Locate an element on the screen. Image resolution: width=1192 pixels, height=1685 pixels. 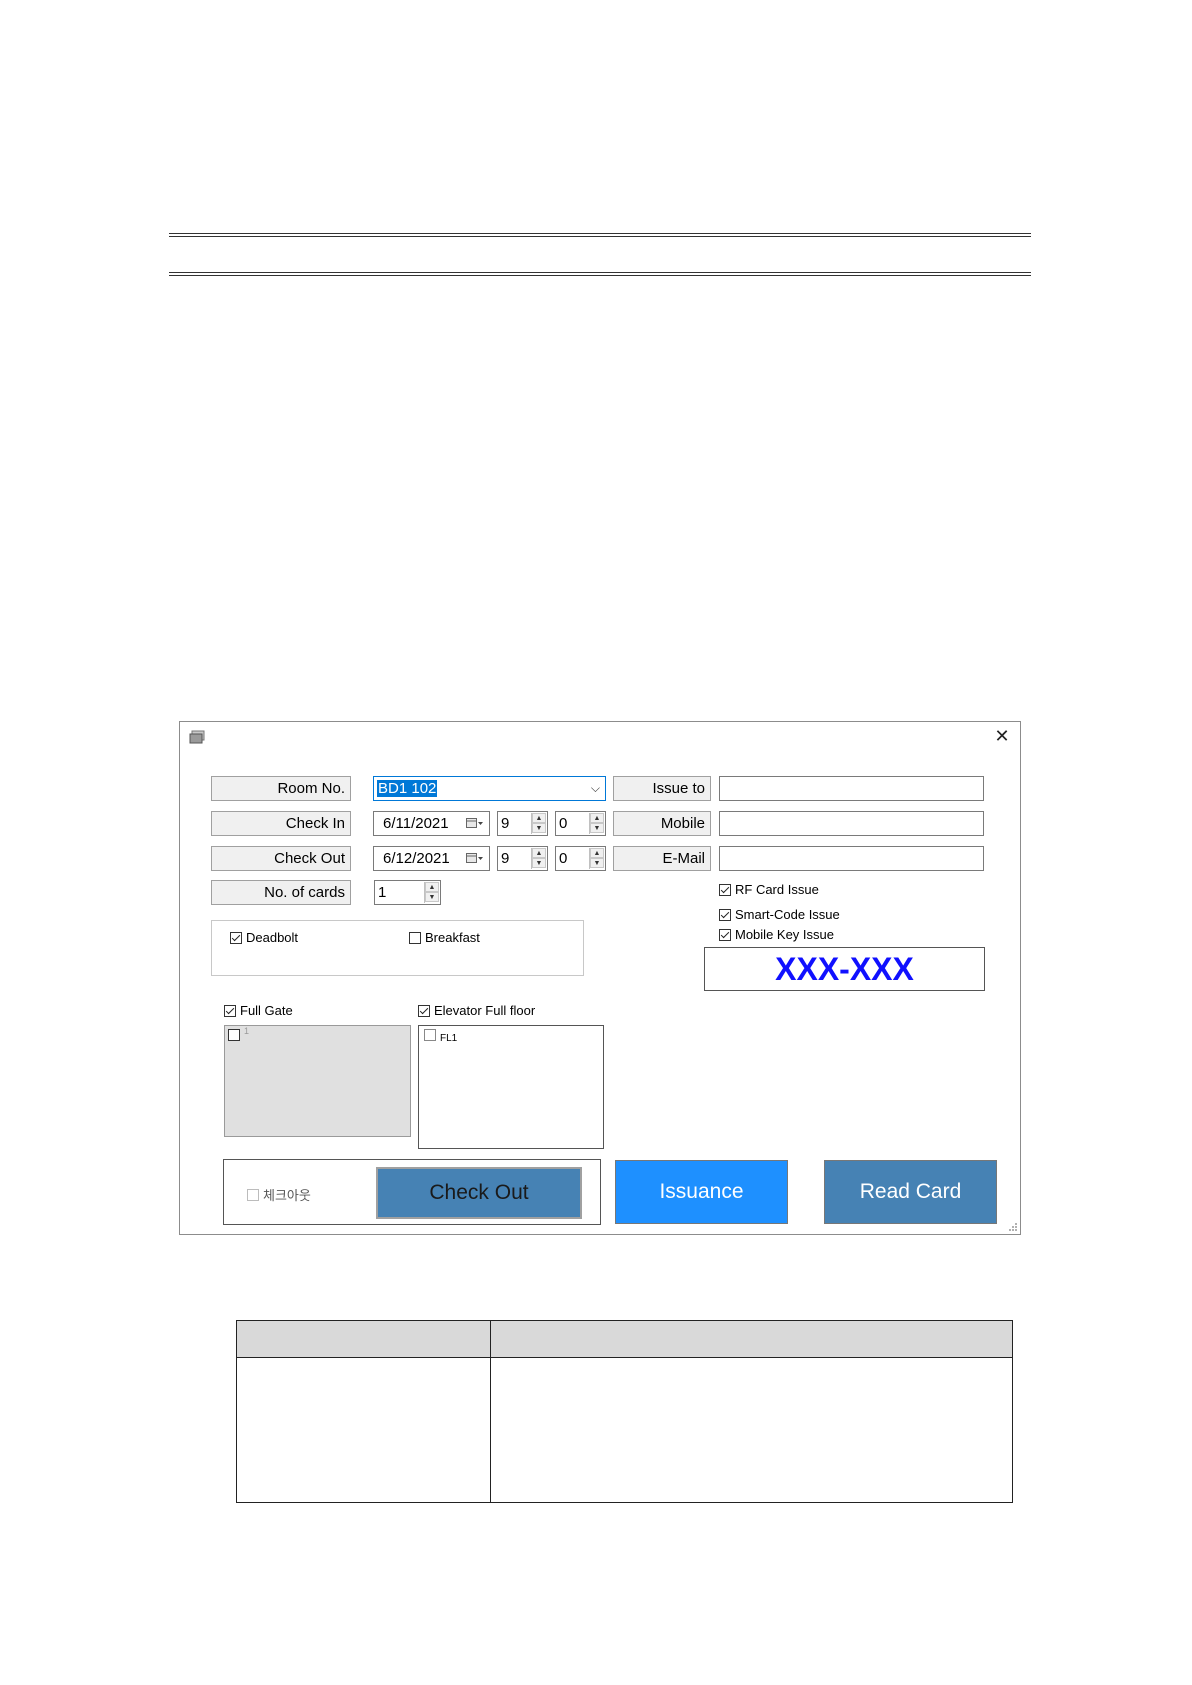
document-table is located at coordinates (624, 1411).